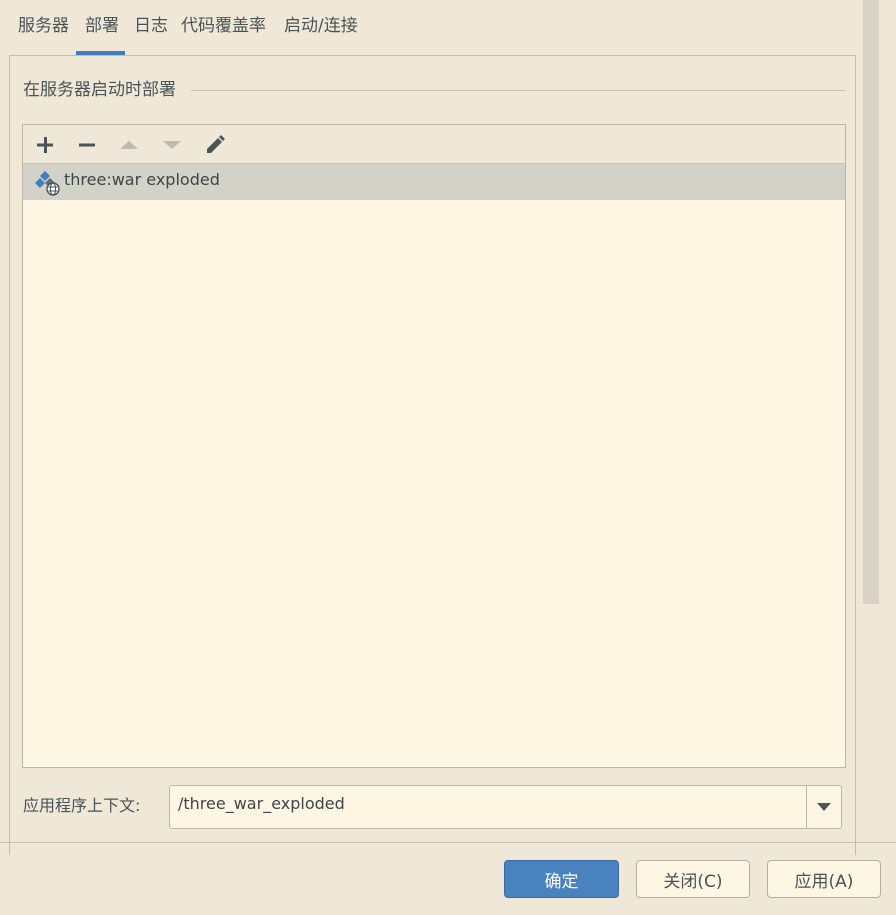 The height and width of the screenshot is (915, 896). I want to click on edit-button, so click(215, 145).